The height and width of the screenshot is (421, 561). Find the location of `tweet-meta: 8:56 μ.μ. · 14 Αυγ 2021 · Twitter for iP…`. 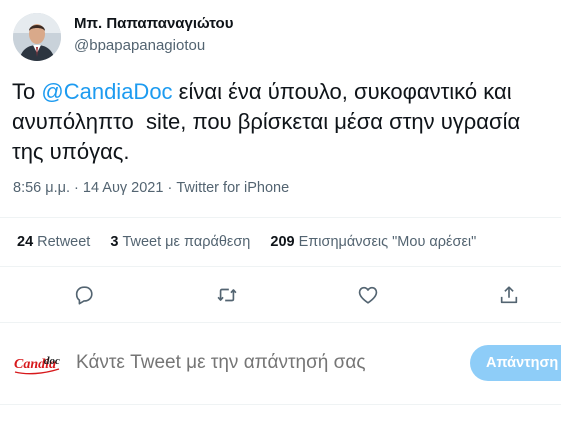

tweet-meta: 8:56 μ.μ. · 14 Αυγ 2021 · Twitter for iP… is located at coordinates (151, 188).